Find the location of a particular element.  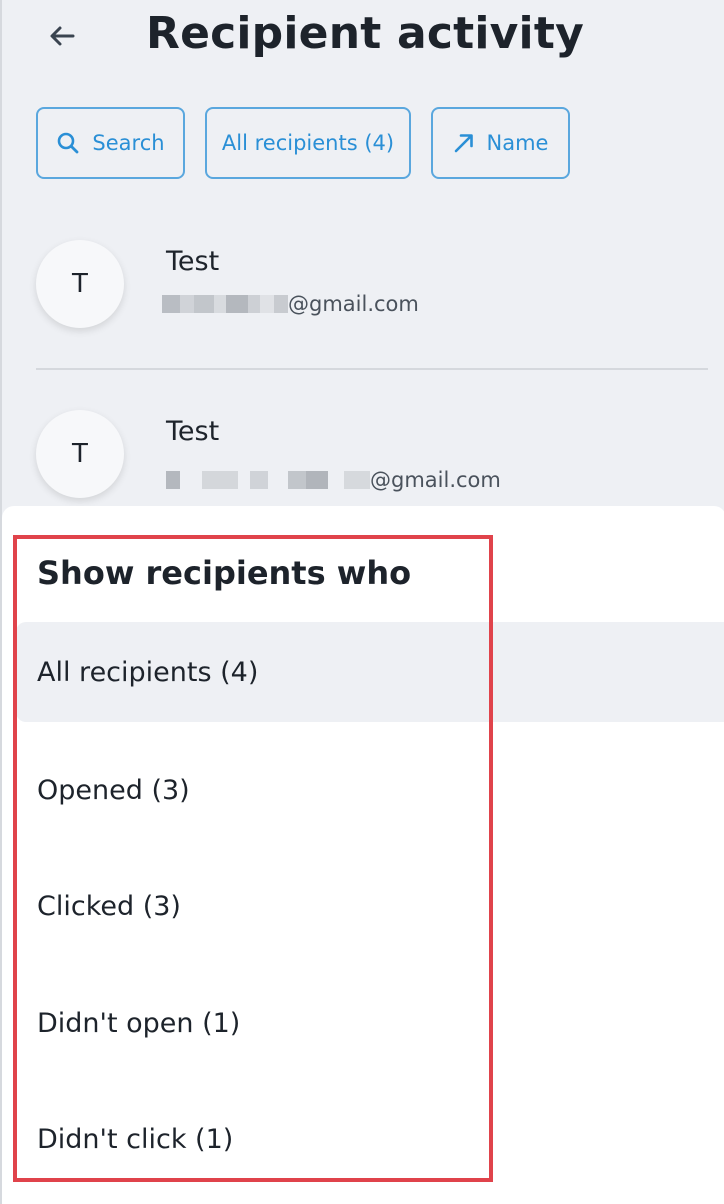

sort-button: Name is located at coordinates (500, 143).